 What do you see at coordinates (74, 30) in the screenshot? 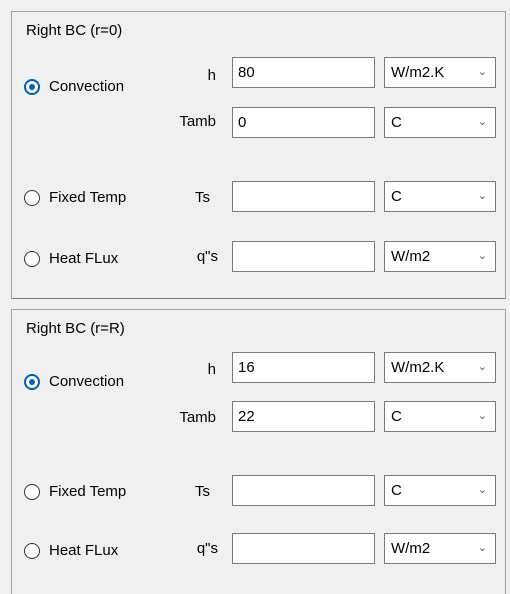
I see `group-title: Right BC (r=0)` at bounding box center [74, 30].